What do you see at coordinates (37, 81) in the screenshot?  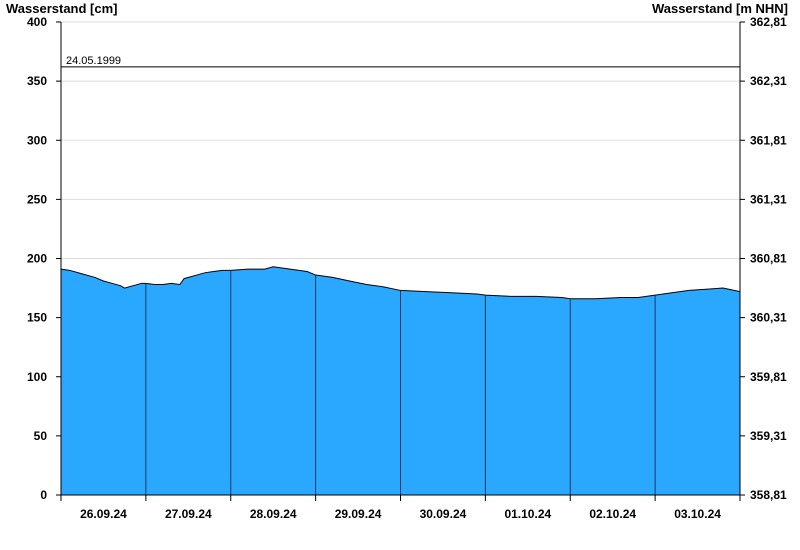 I see `y-tick-label-left: 350` at bounding box center [37, 81].